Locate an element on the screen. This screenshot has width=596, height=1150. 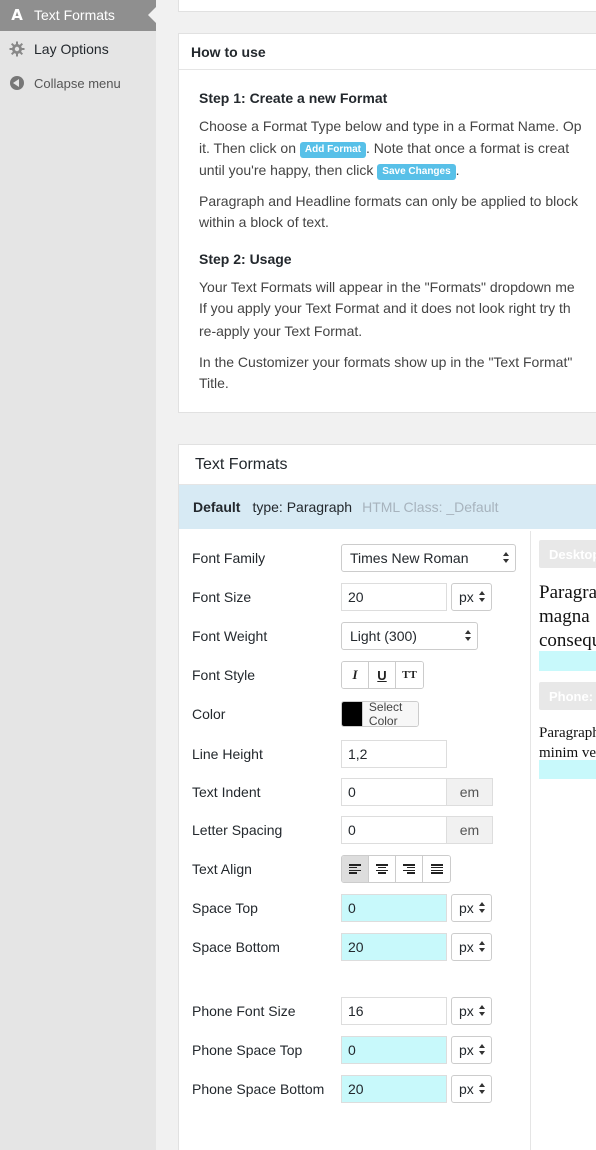
align-right-button is located at coordinates (409, 869).